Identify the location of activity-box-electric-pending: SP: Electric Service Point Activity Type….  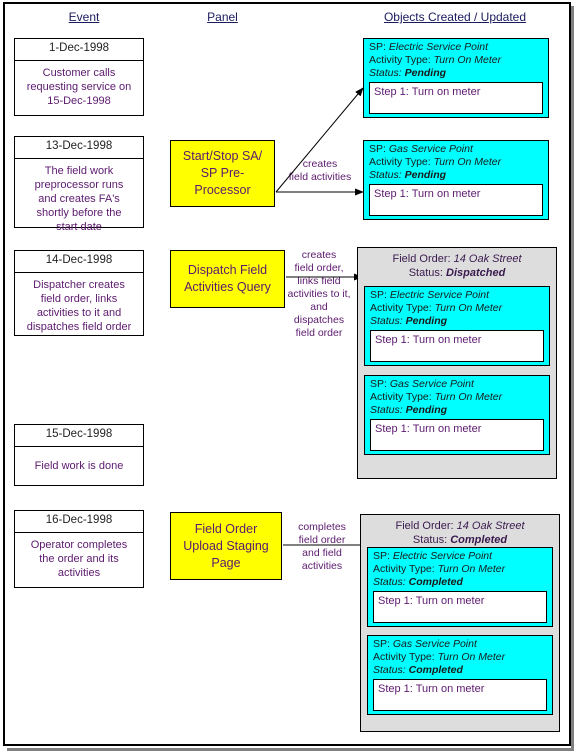
(457, 326).